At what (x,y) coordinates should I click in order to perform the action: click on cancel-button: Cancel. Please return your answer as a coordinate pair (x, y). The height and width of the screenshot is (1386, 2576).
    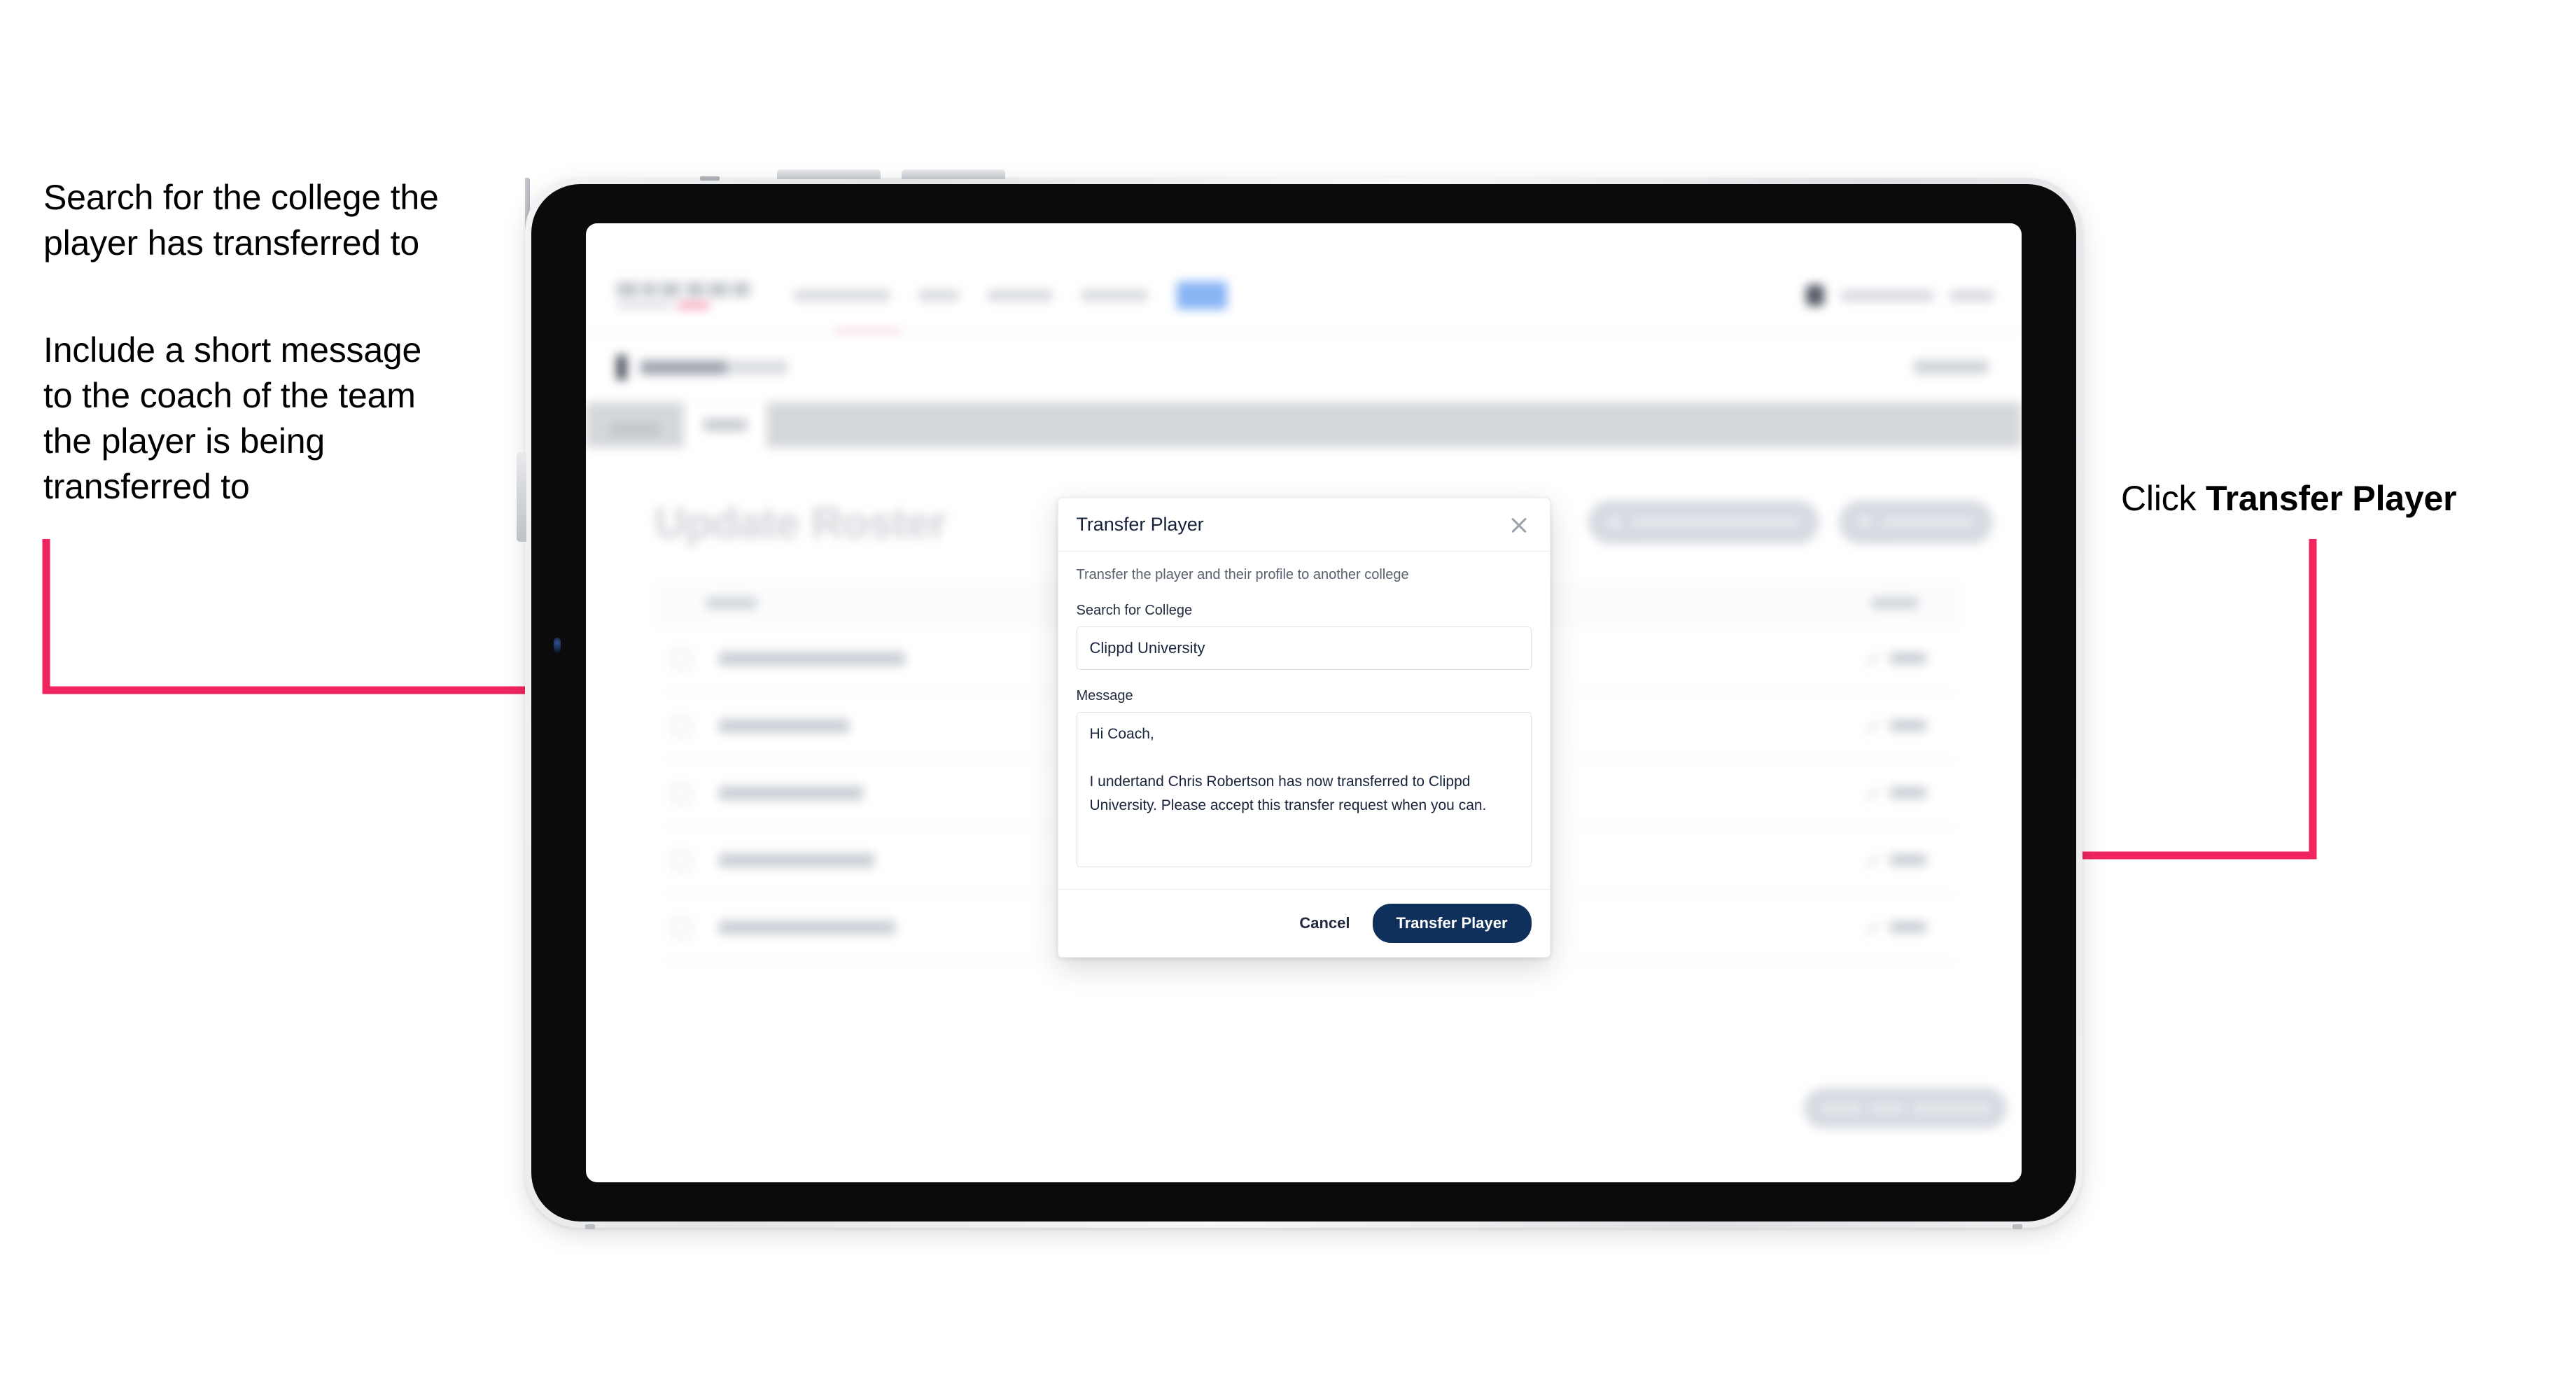
    Looking at the image, I should click on (1324, 923).